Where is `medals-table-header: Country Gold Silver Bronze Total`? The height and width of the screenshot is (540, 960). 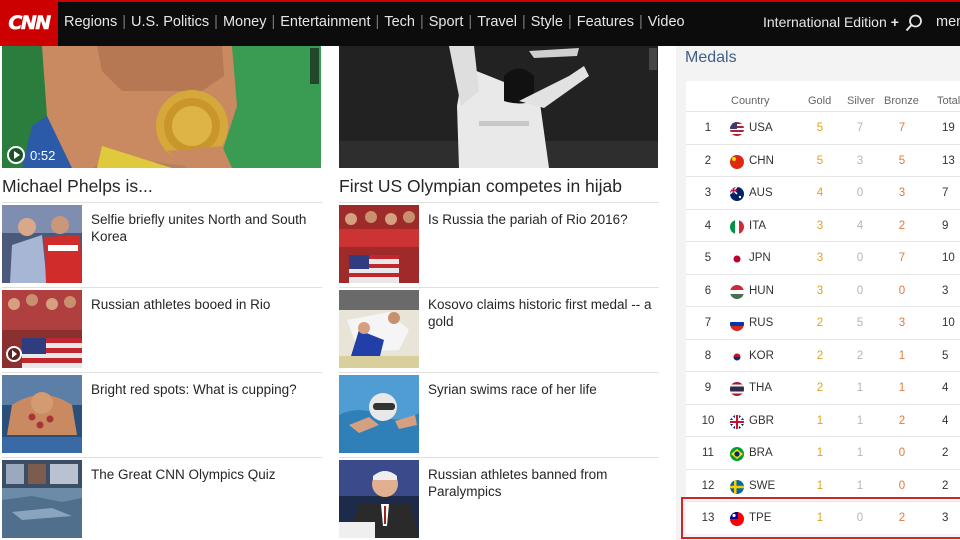
medals-table-header: Country Gold Silver Bronze Total is located at coordinates (823, 96).